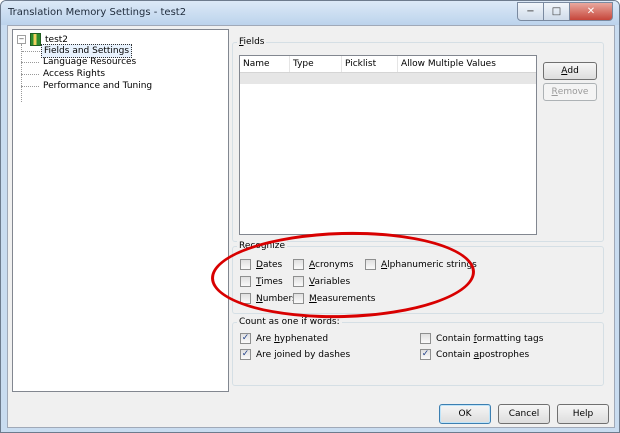  What do you see at coordinates (265, 64) in the screenshot?
I see `column-header-name: Name` at bounding box center [265, 64].